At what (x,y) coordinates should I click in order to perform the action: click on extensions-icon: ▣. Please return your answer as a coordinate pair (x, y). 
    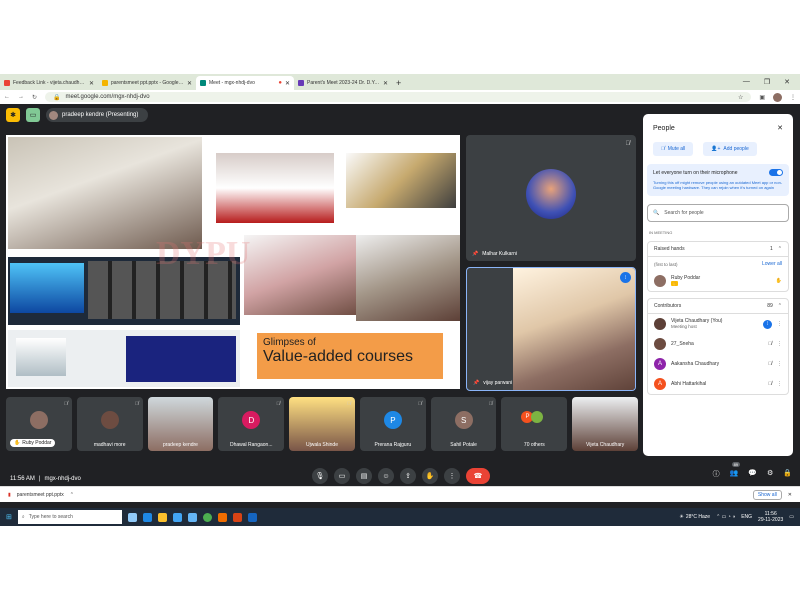
    Looking at the image, I should click on (762, 97).